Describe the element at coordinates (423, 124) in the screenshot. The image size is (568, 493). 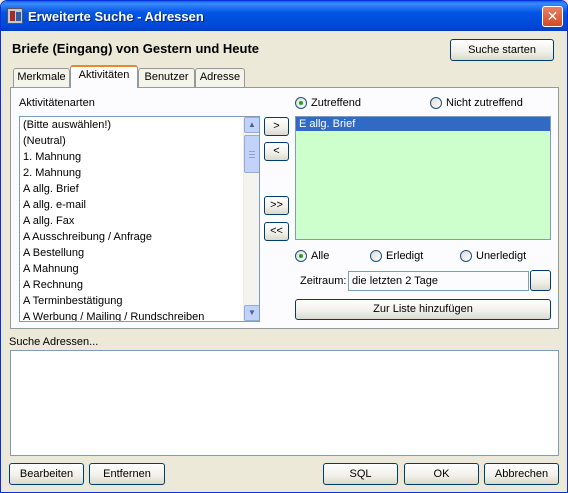
I see `selected-activity-item: E allg. Brief` at that location.